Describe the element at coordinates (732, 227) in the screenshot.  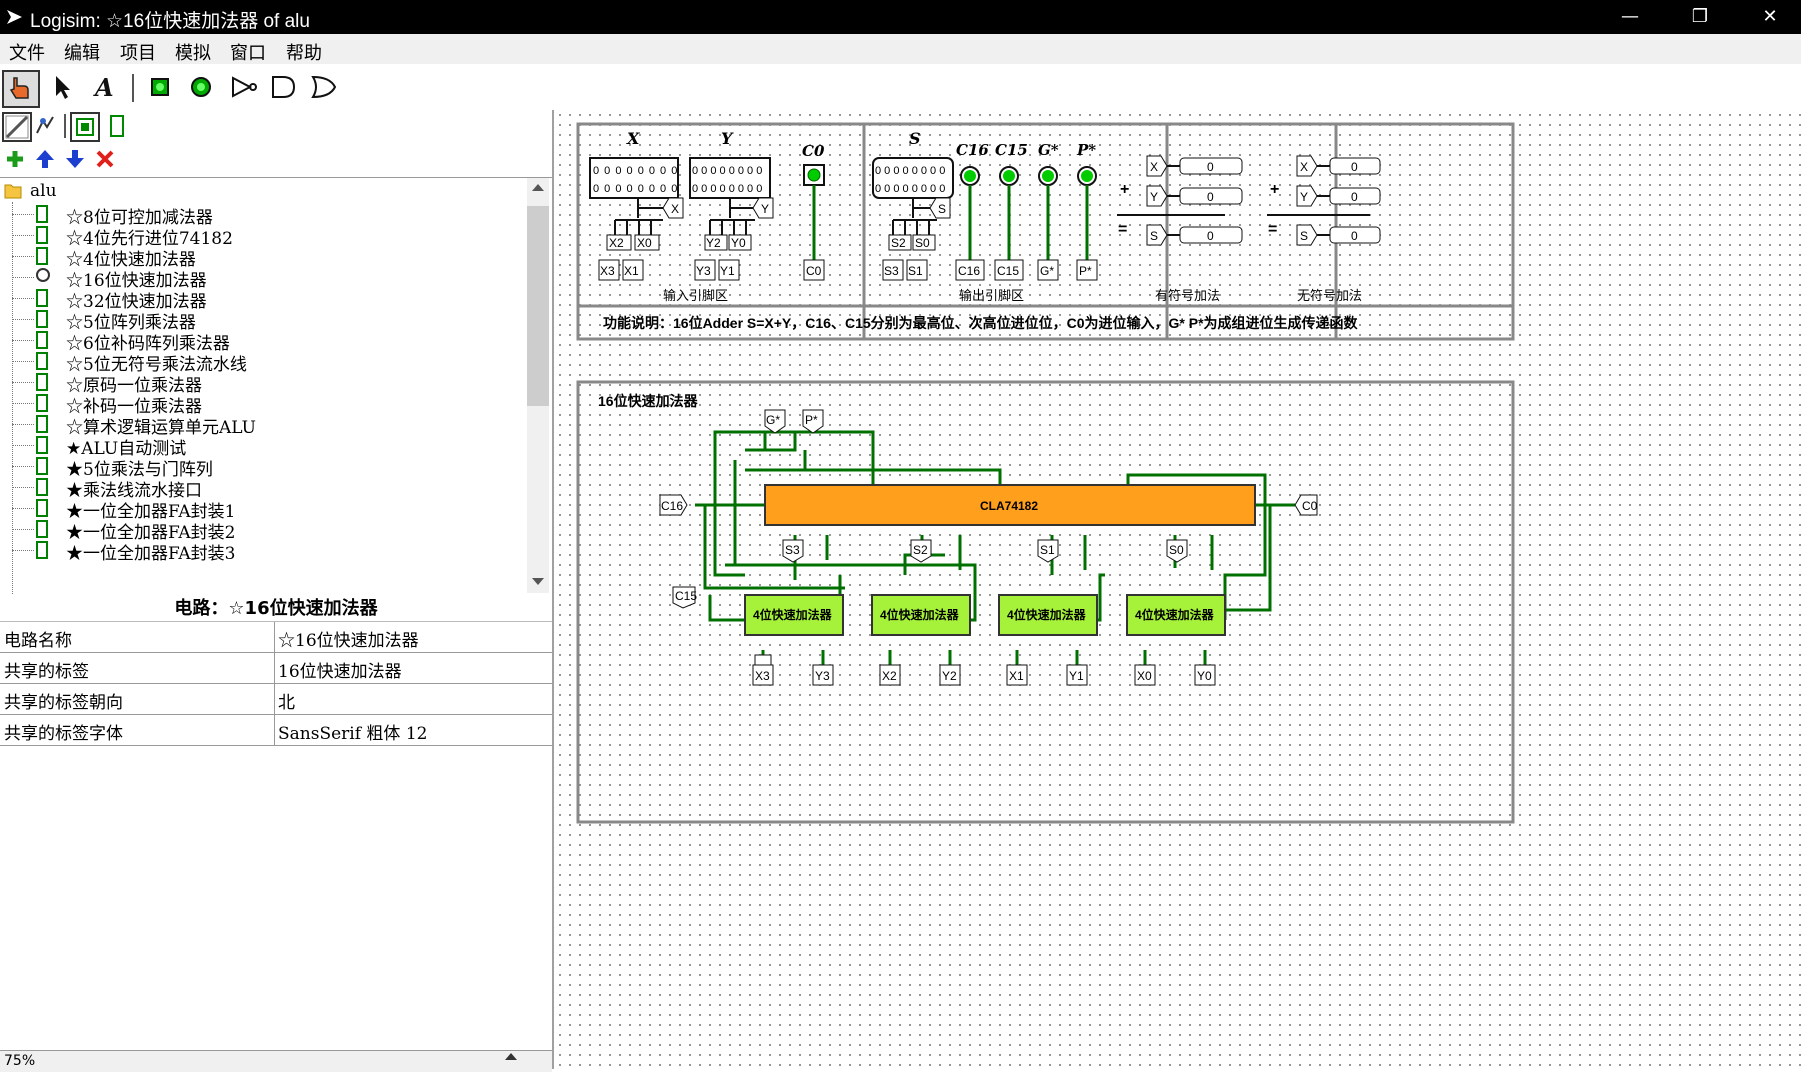
I see `splitter-y` at that location.